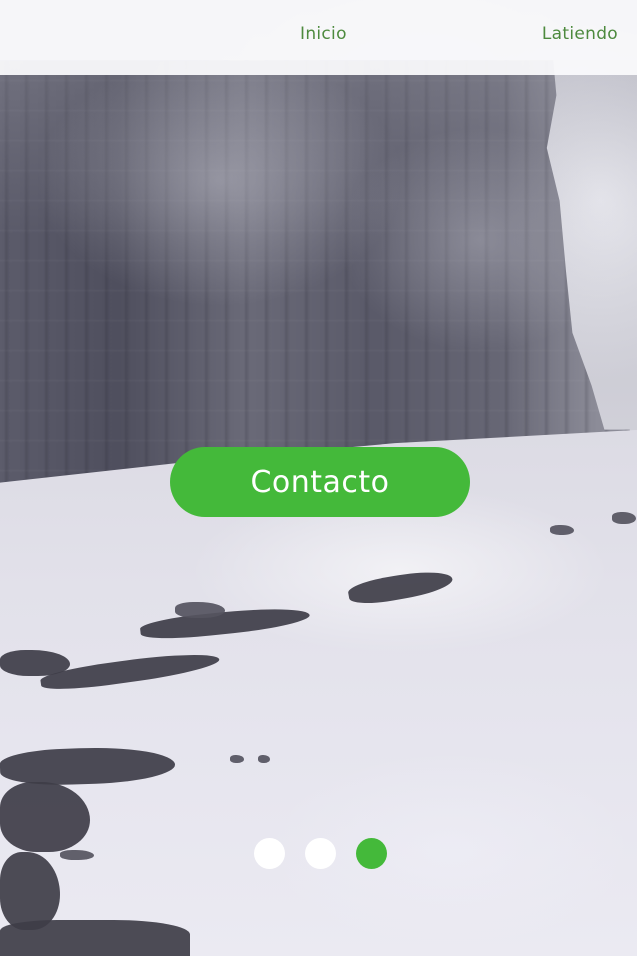 The width and height of the screenshot is (637, 956). What do you see at coordinates (371, 853) in the screenshot?
I see `carousel-dot-3-active` at bounding box center [371, 853].